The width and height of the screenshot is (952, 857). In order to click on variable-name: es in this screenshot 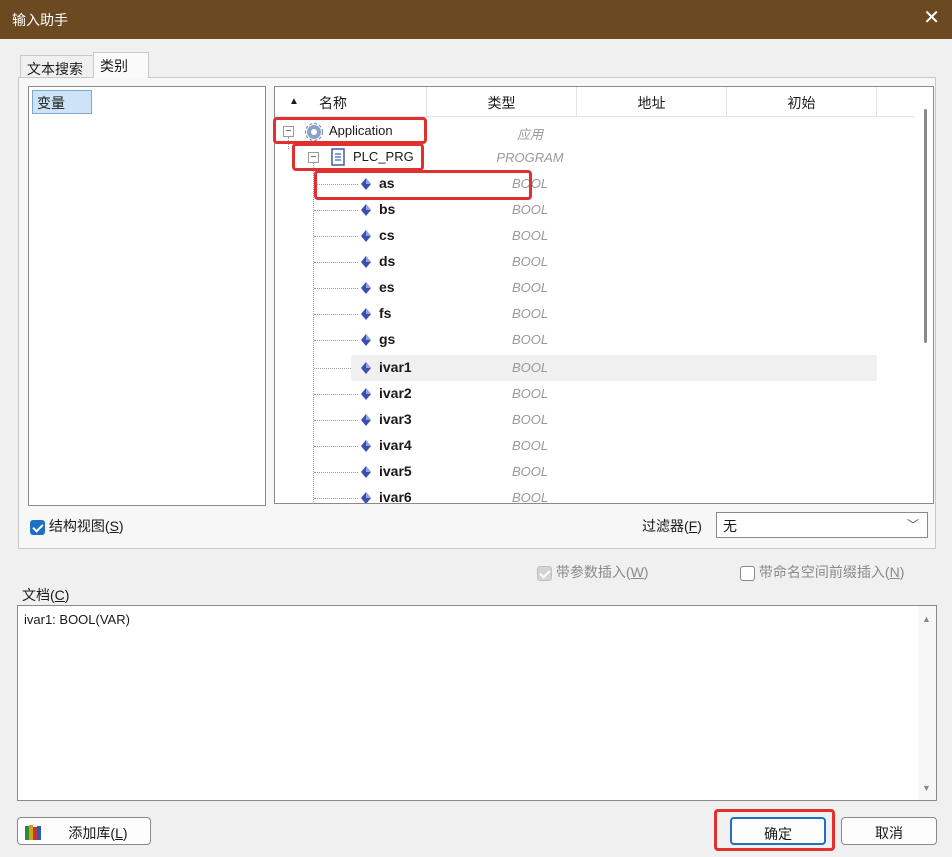, I will do `click(387, 287)`.